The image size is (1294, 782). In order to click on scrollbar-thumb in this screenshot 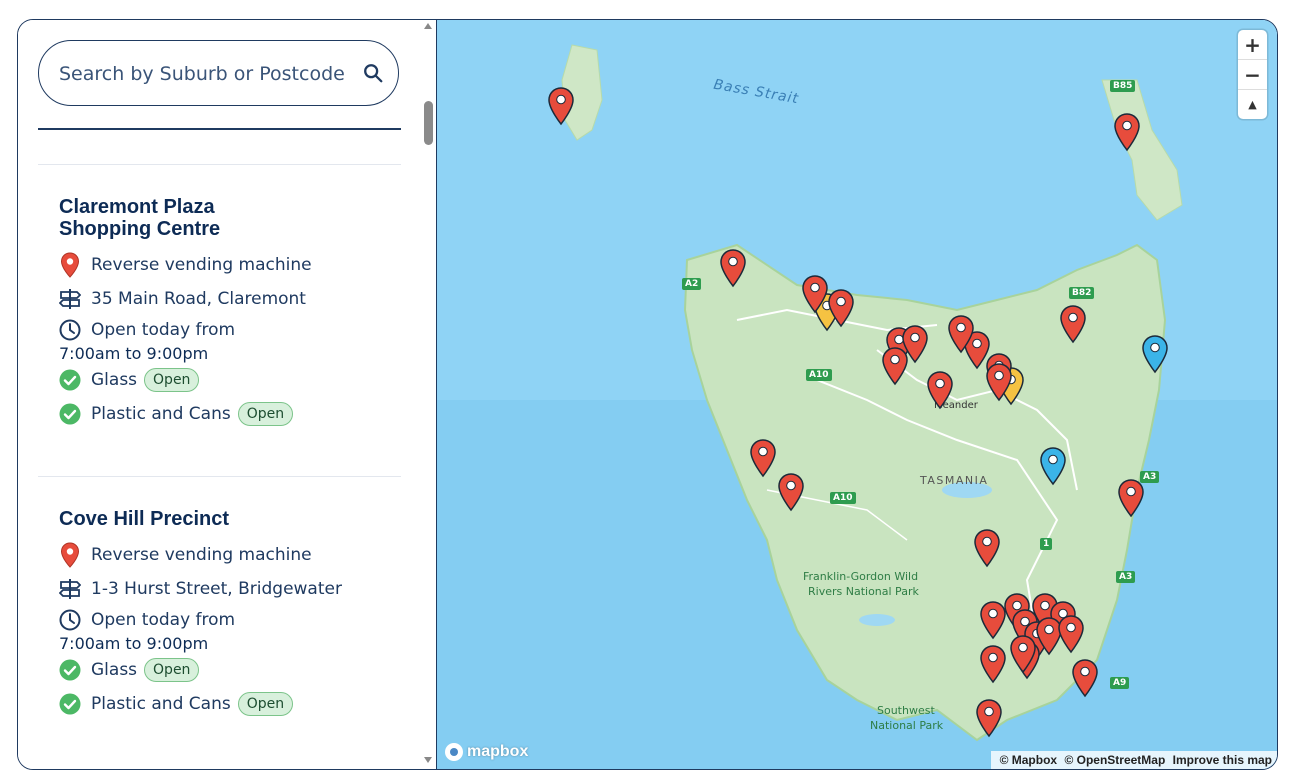, I will do `click(428, 123)`.